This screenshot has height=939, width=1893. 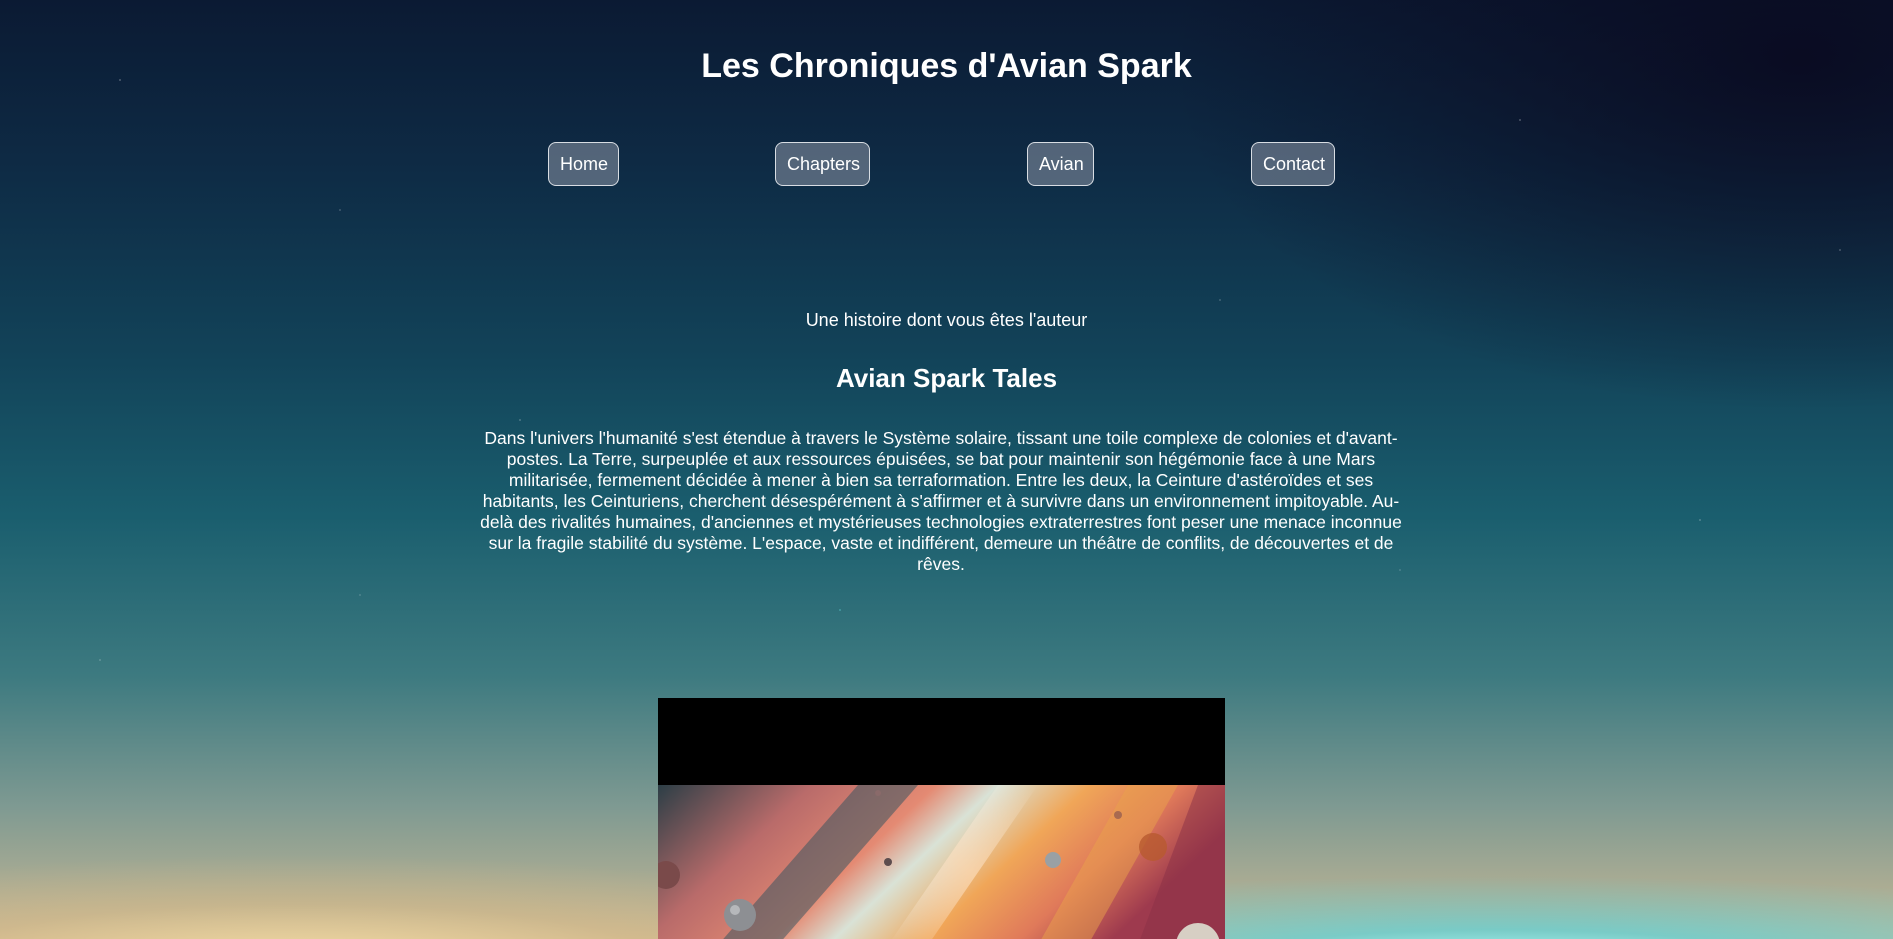 I want to click on nav-chapters-button: Chapters, so click(x=822, y=164).